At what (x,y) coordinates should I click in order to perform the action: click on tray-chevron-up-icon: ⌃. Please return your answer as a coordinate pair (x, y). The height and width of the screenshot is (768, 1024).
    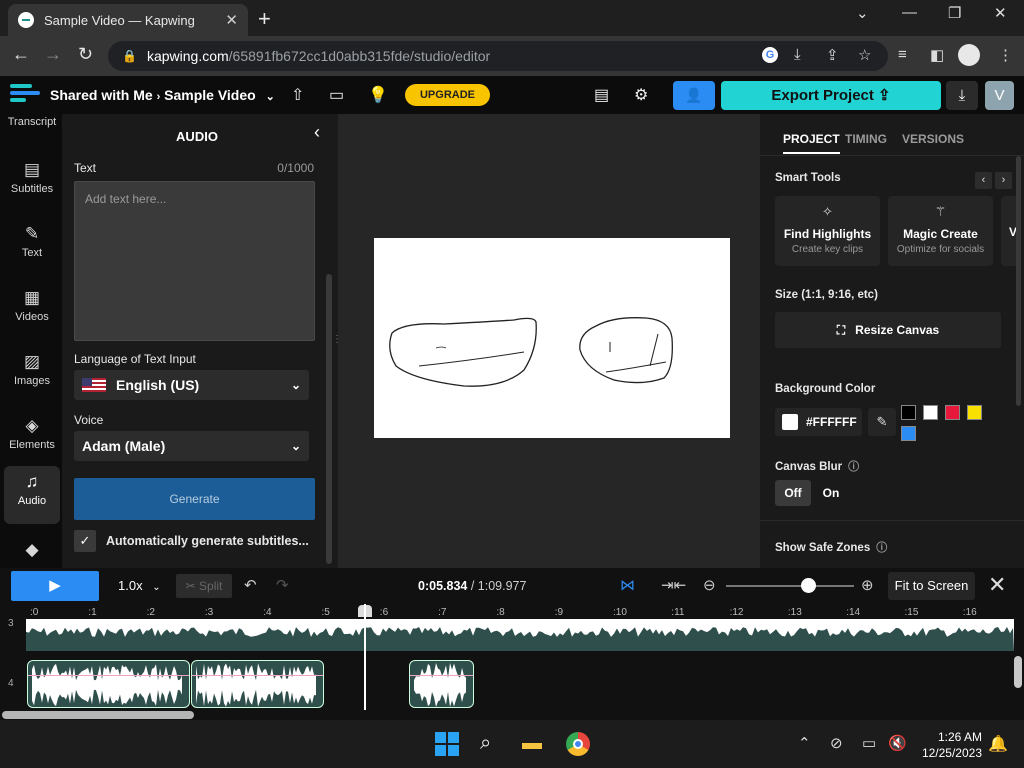
    Looking at the image, I should click on (804, 743).